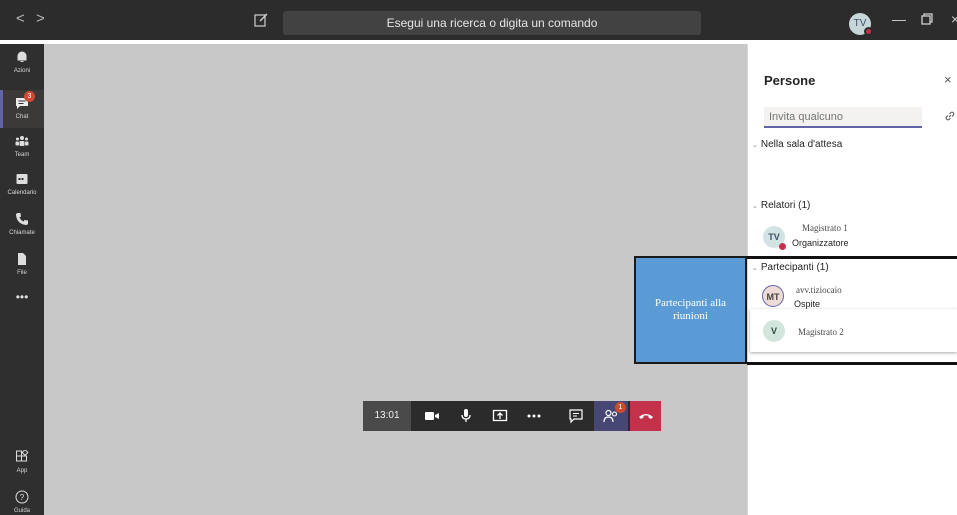 This screenshot has height=515, width=957. What do you see at coordinates (22, 117) in the screenshot?
I see `rail-label: Chat` at bounding box center [22, 117].